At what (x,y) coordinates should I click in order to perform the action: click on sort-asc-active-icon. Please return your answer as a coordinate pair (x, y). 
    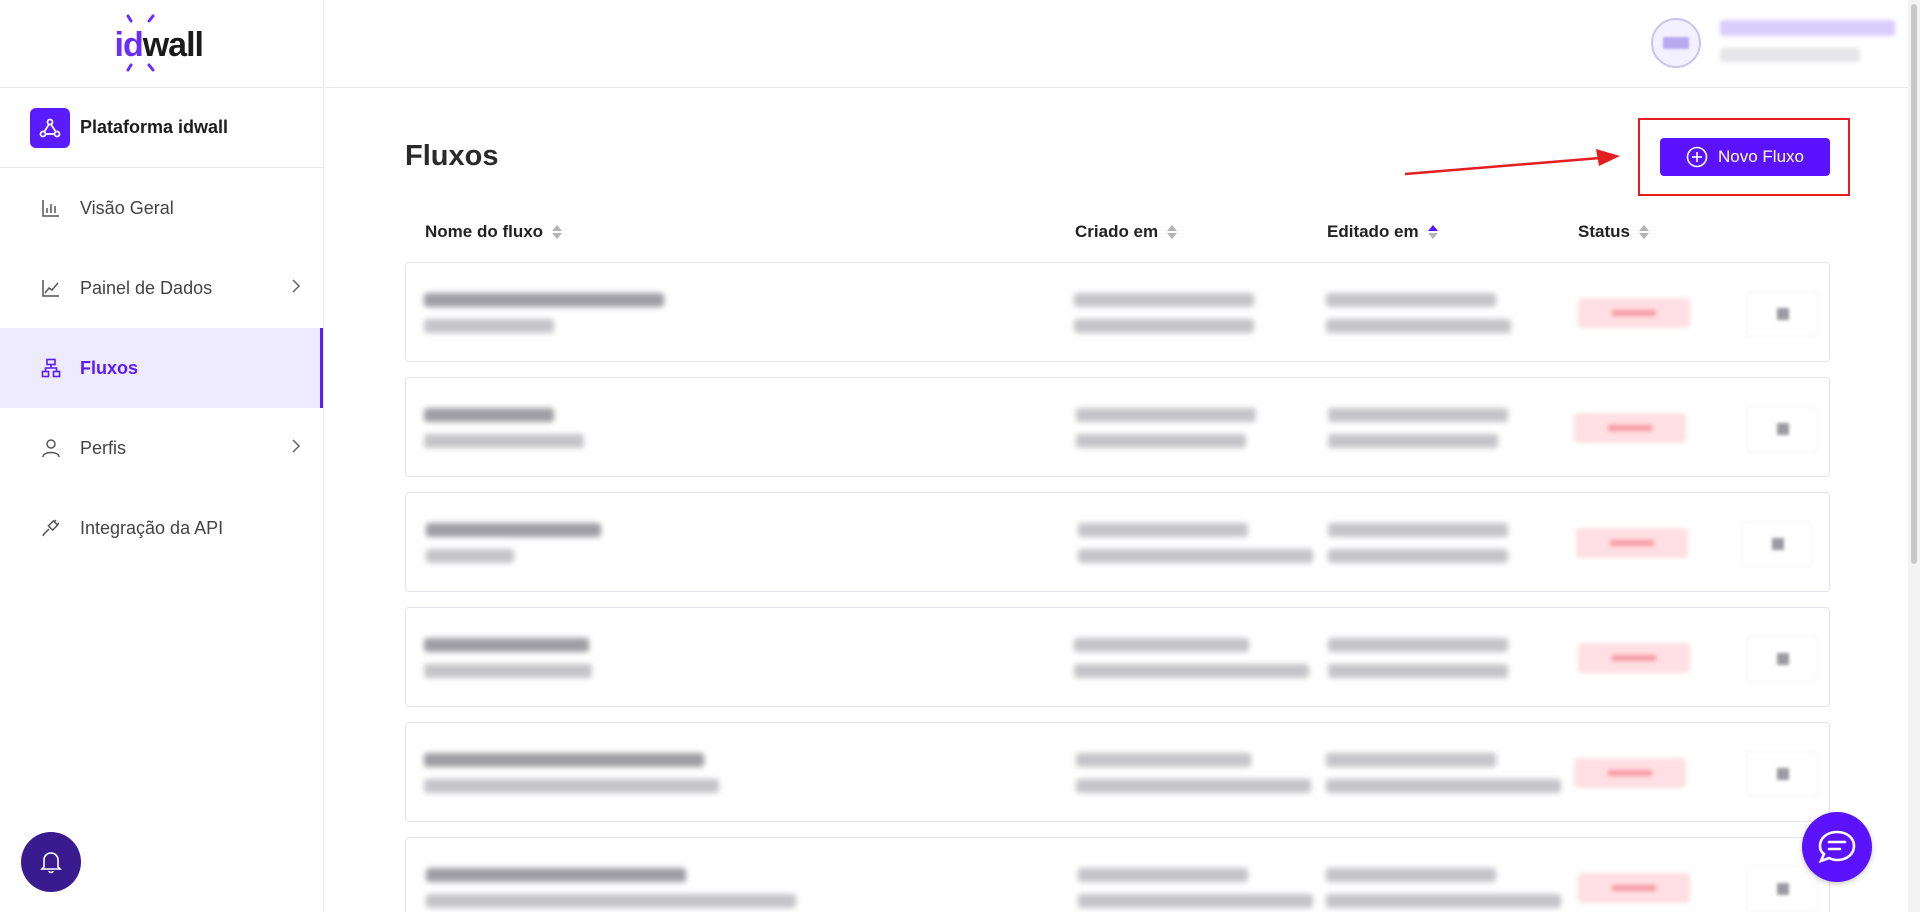
    Looking at the image, I should click on (1432, 232).